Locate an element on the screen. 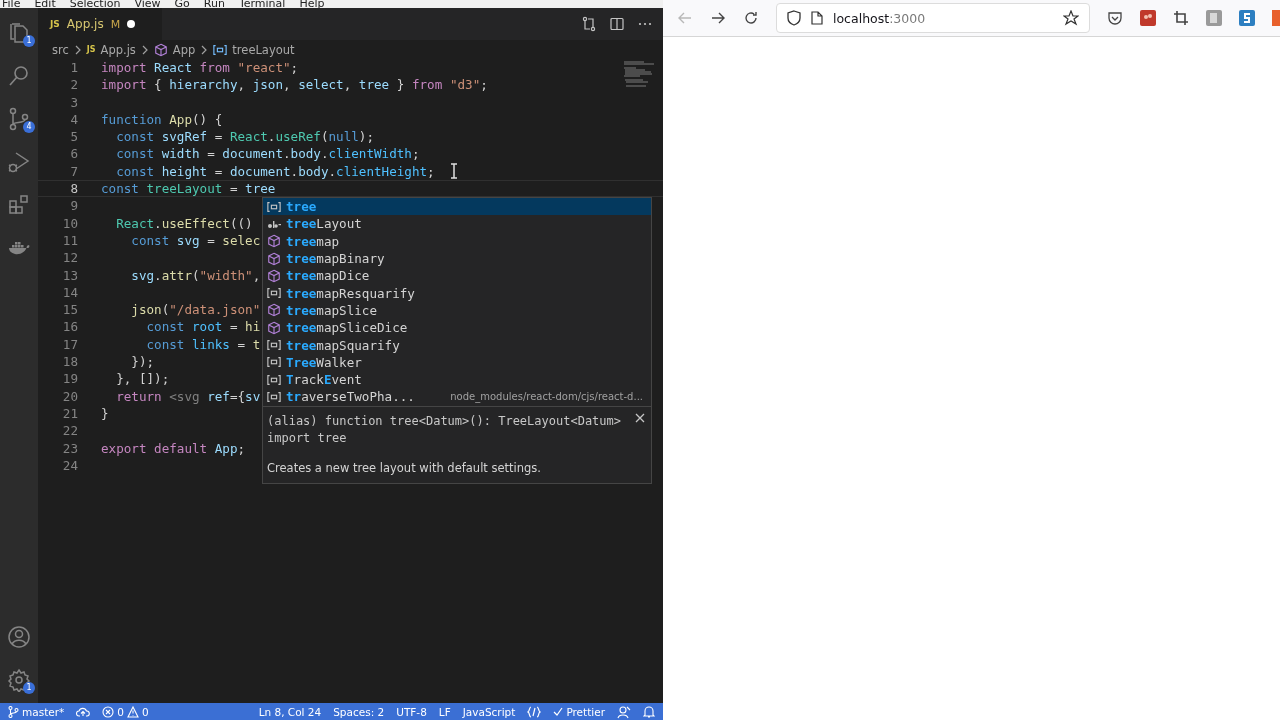  encoding-item: UTF-8 is located at coordinates (411, 711).